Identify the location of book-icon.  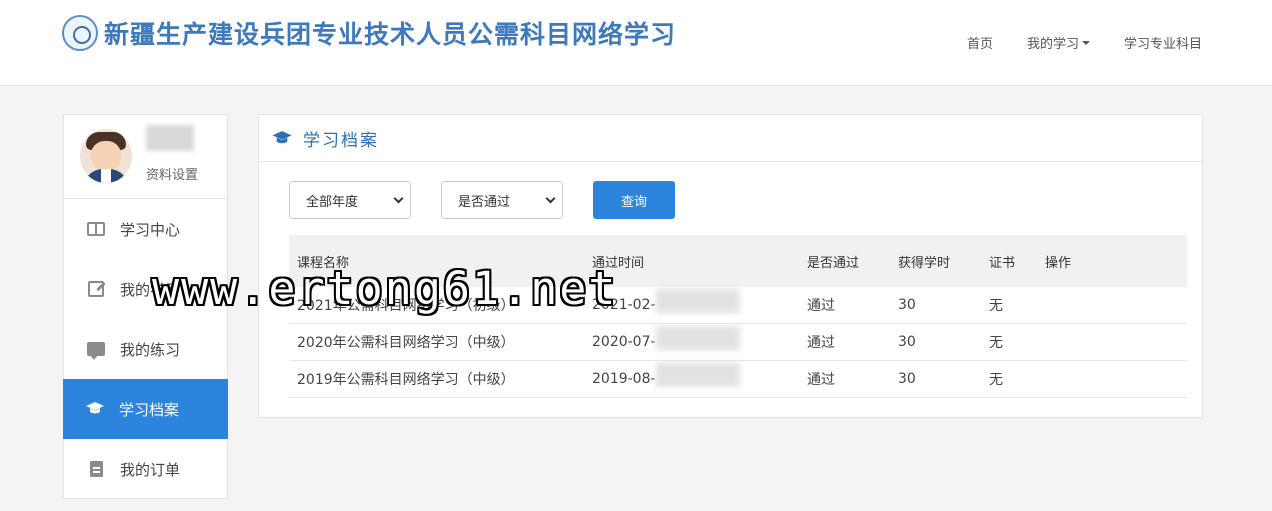
(96, 229).